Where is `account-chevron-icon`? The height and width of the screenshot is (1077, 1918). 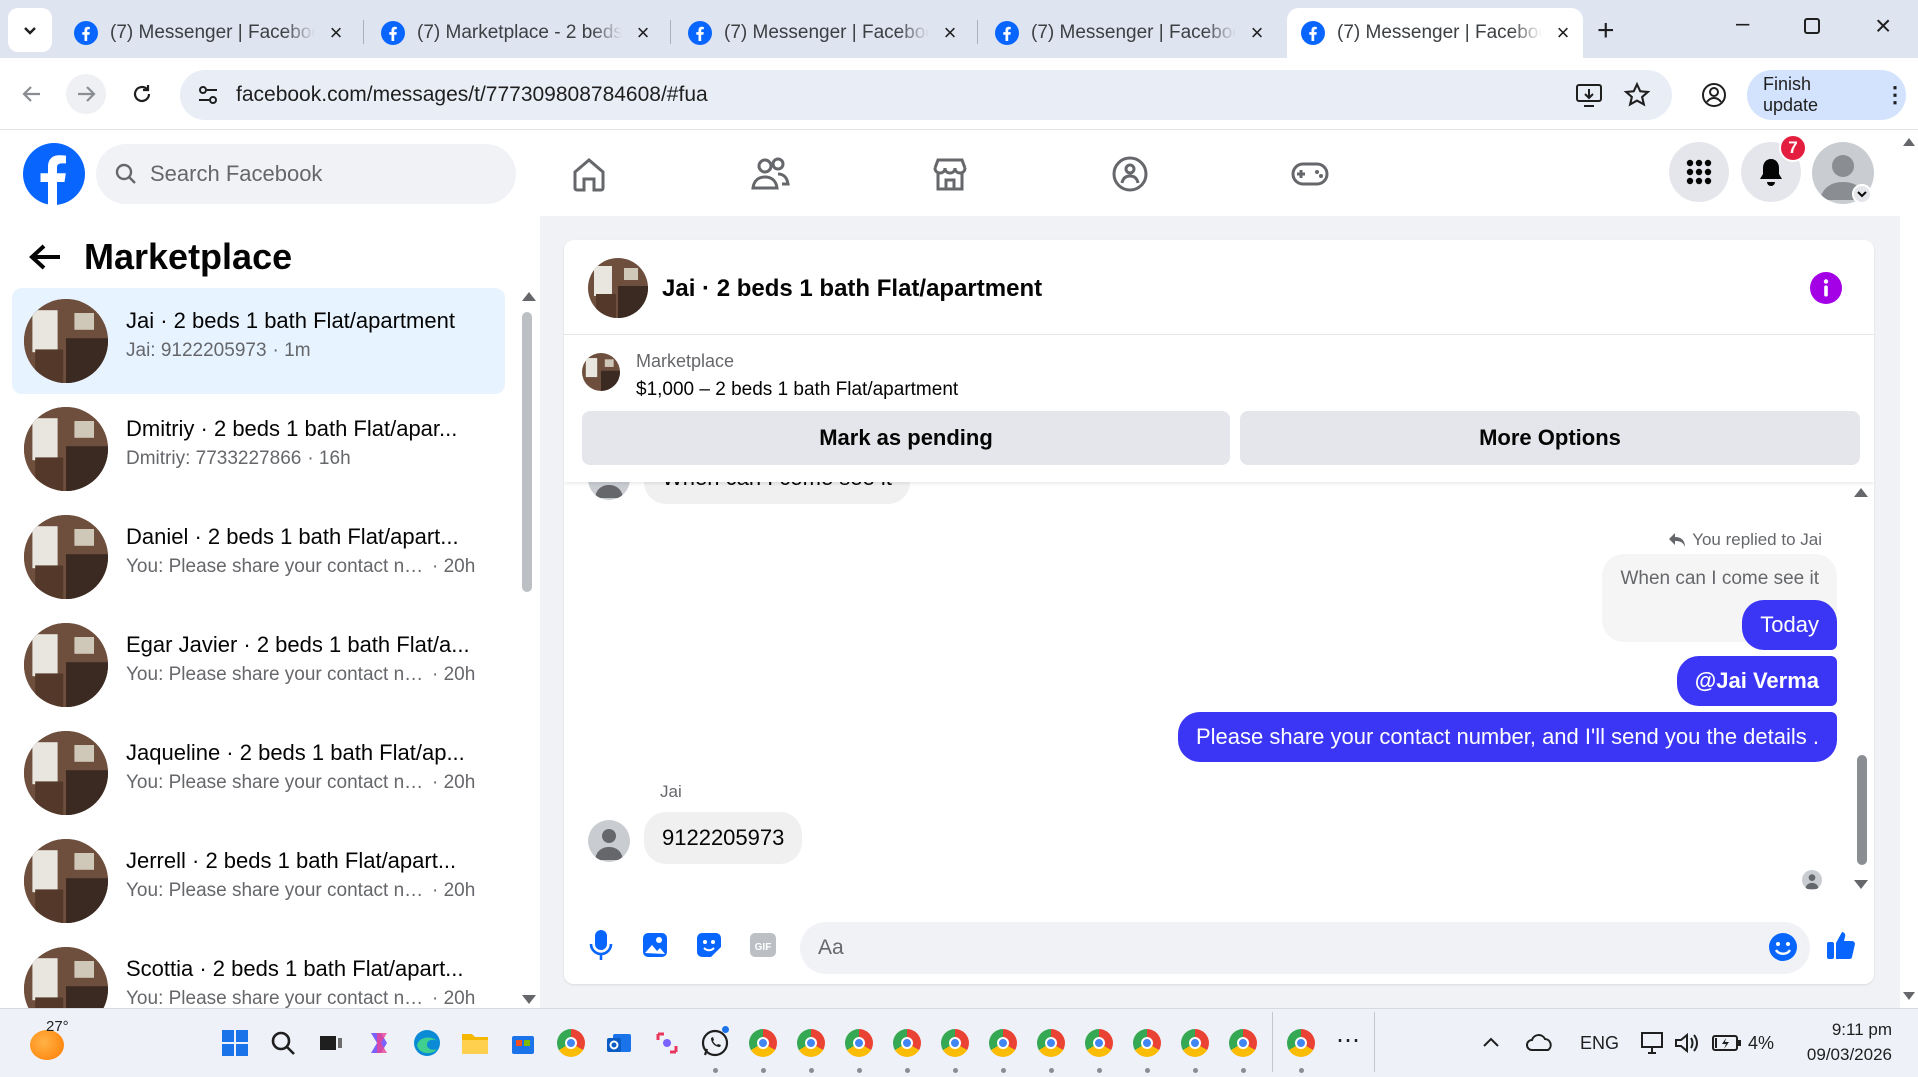 account-chevron-icon is located at coordinates (1862, 194).